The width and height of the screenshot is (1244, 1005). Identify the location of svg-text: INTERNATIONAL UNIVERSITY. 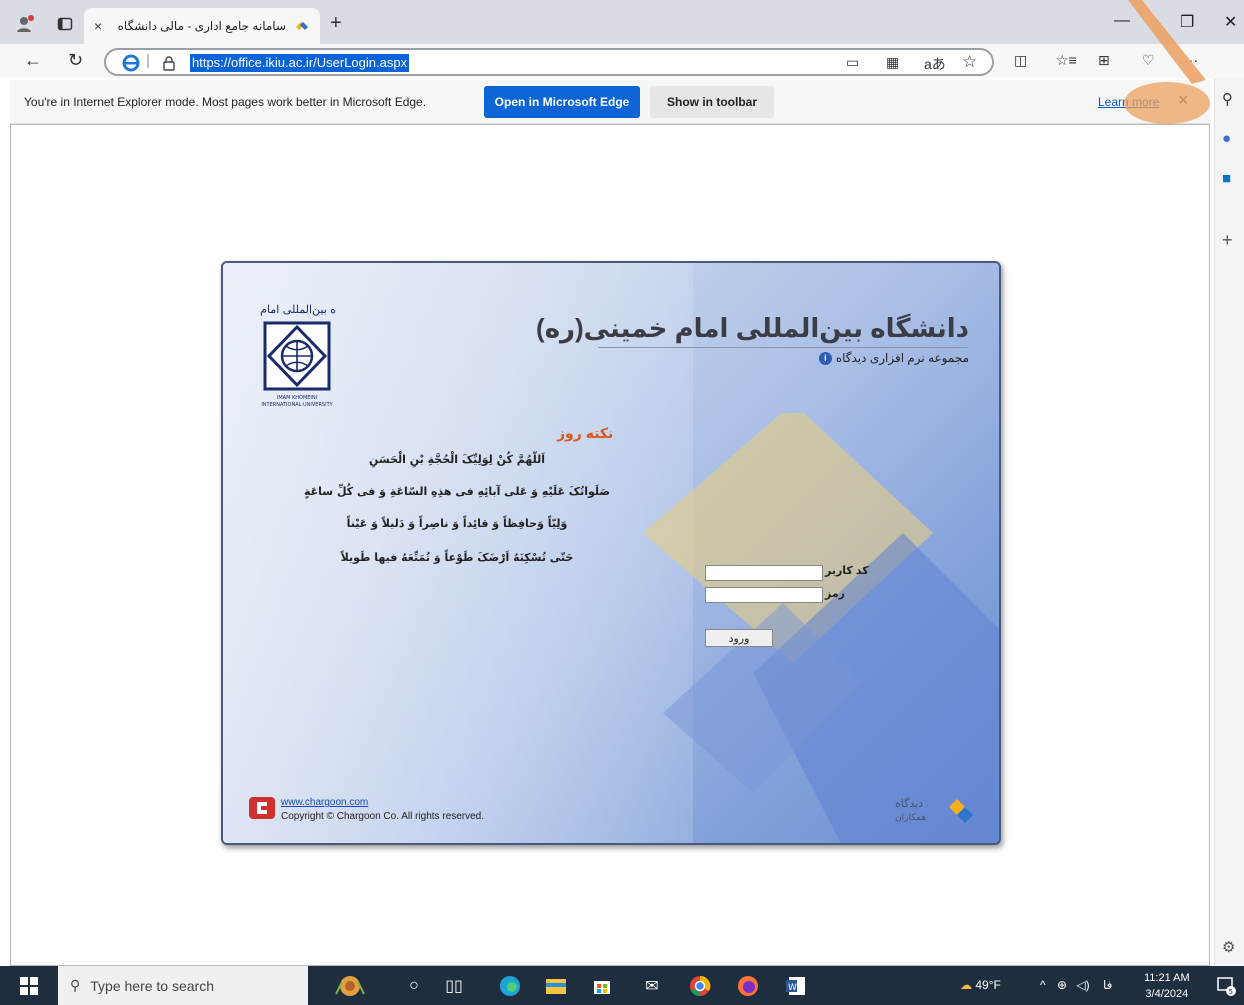
(297, 405).